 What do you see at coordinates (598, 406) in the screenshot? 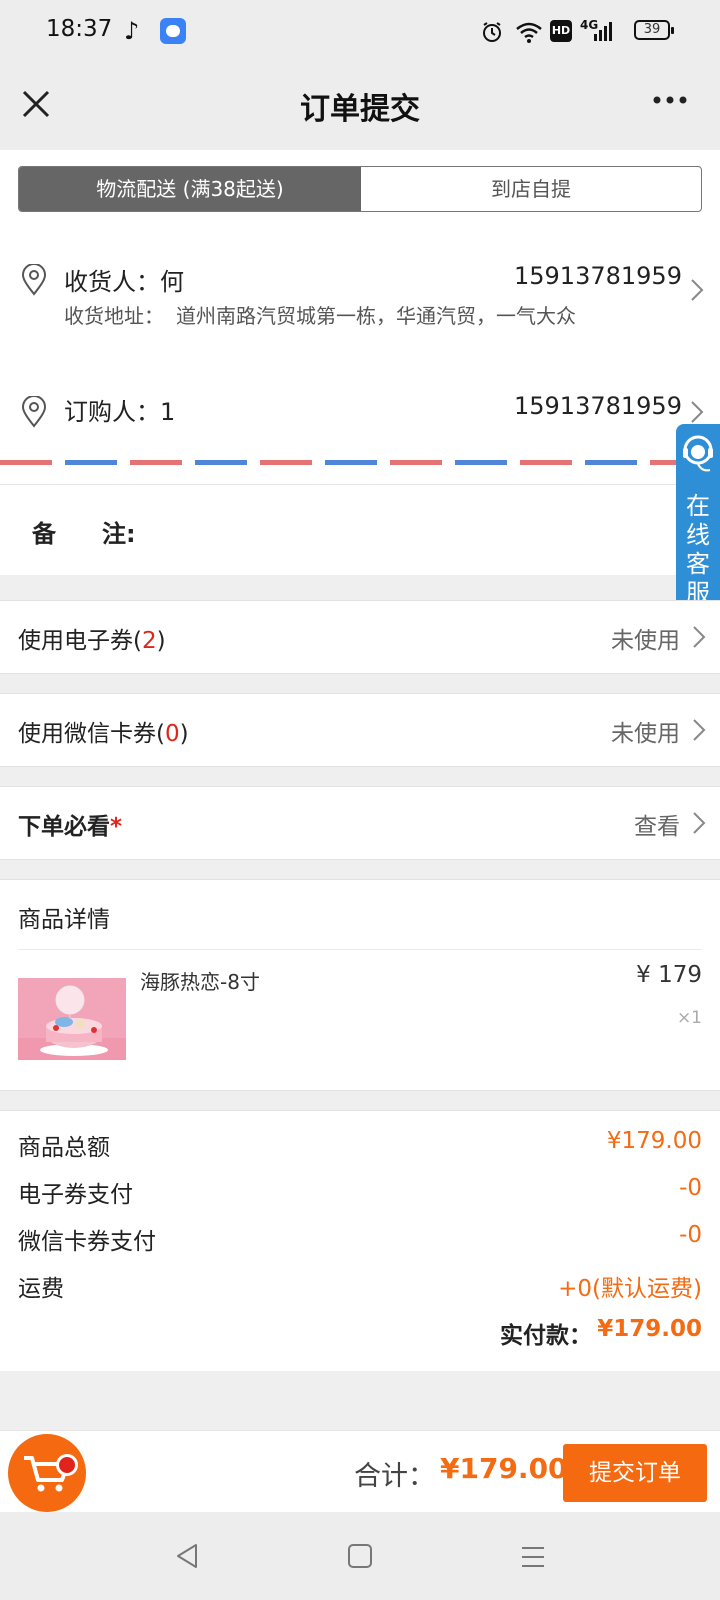
I see `orderer-phone: 15913781959` at bounding box center [598, 406].